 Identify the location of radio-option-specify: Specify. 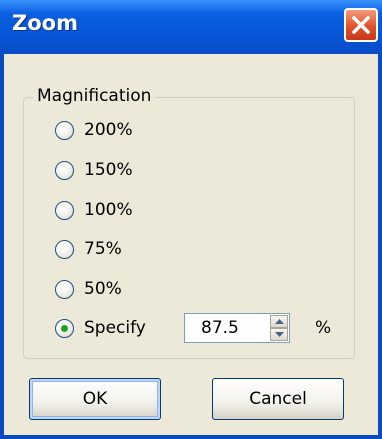
(100, 328).